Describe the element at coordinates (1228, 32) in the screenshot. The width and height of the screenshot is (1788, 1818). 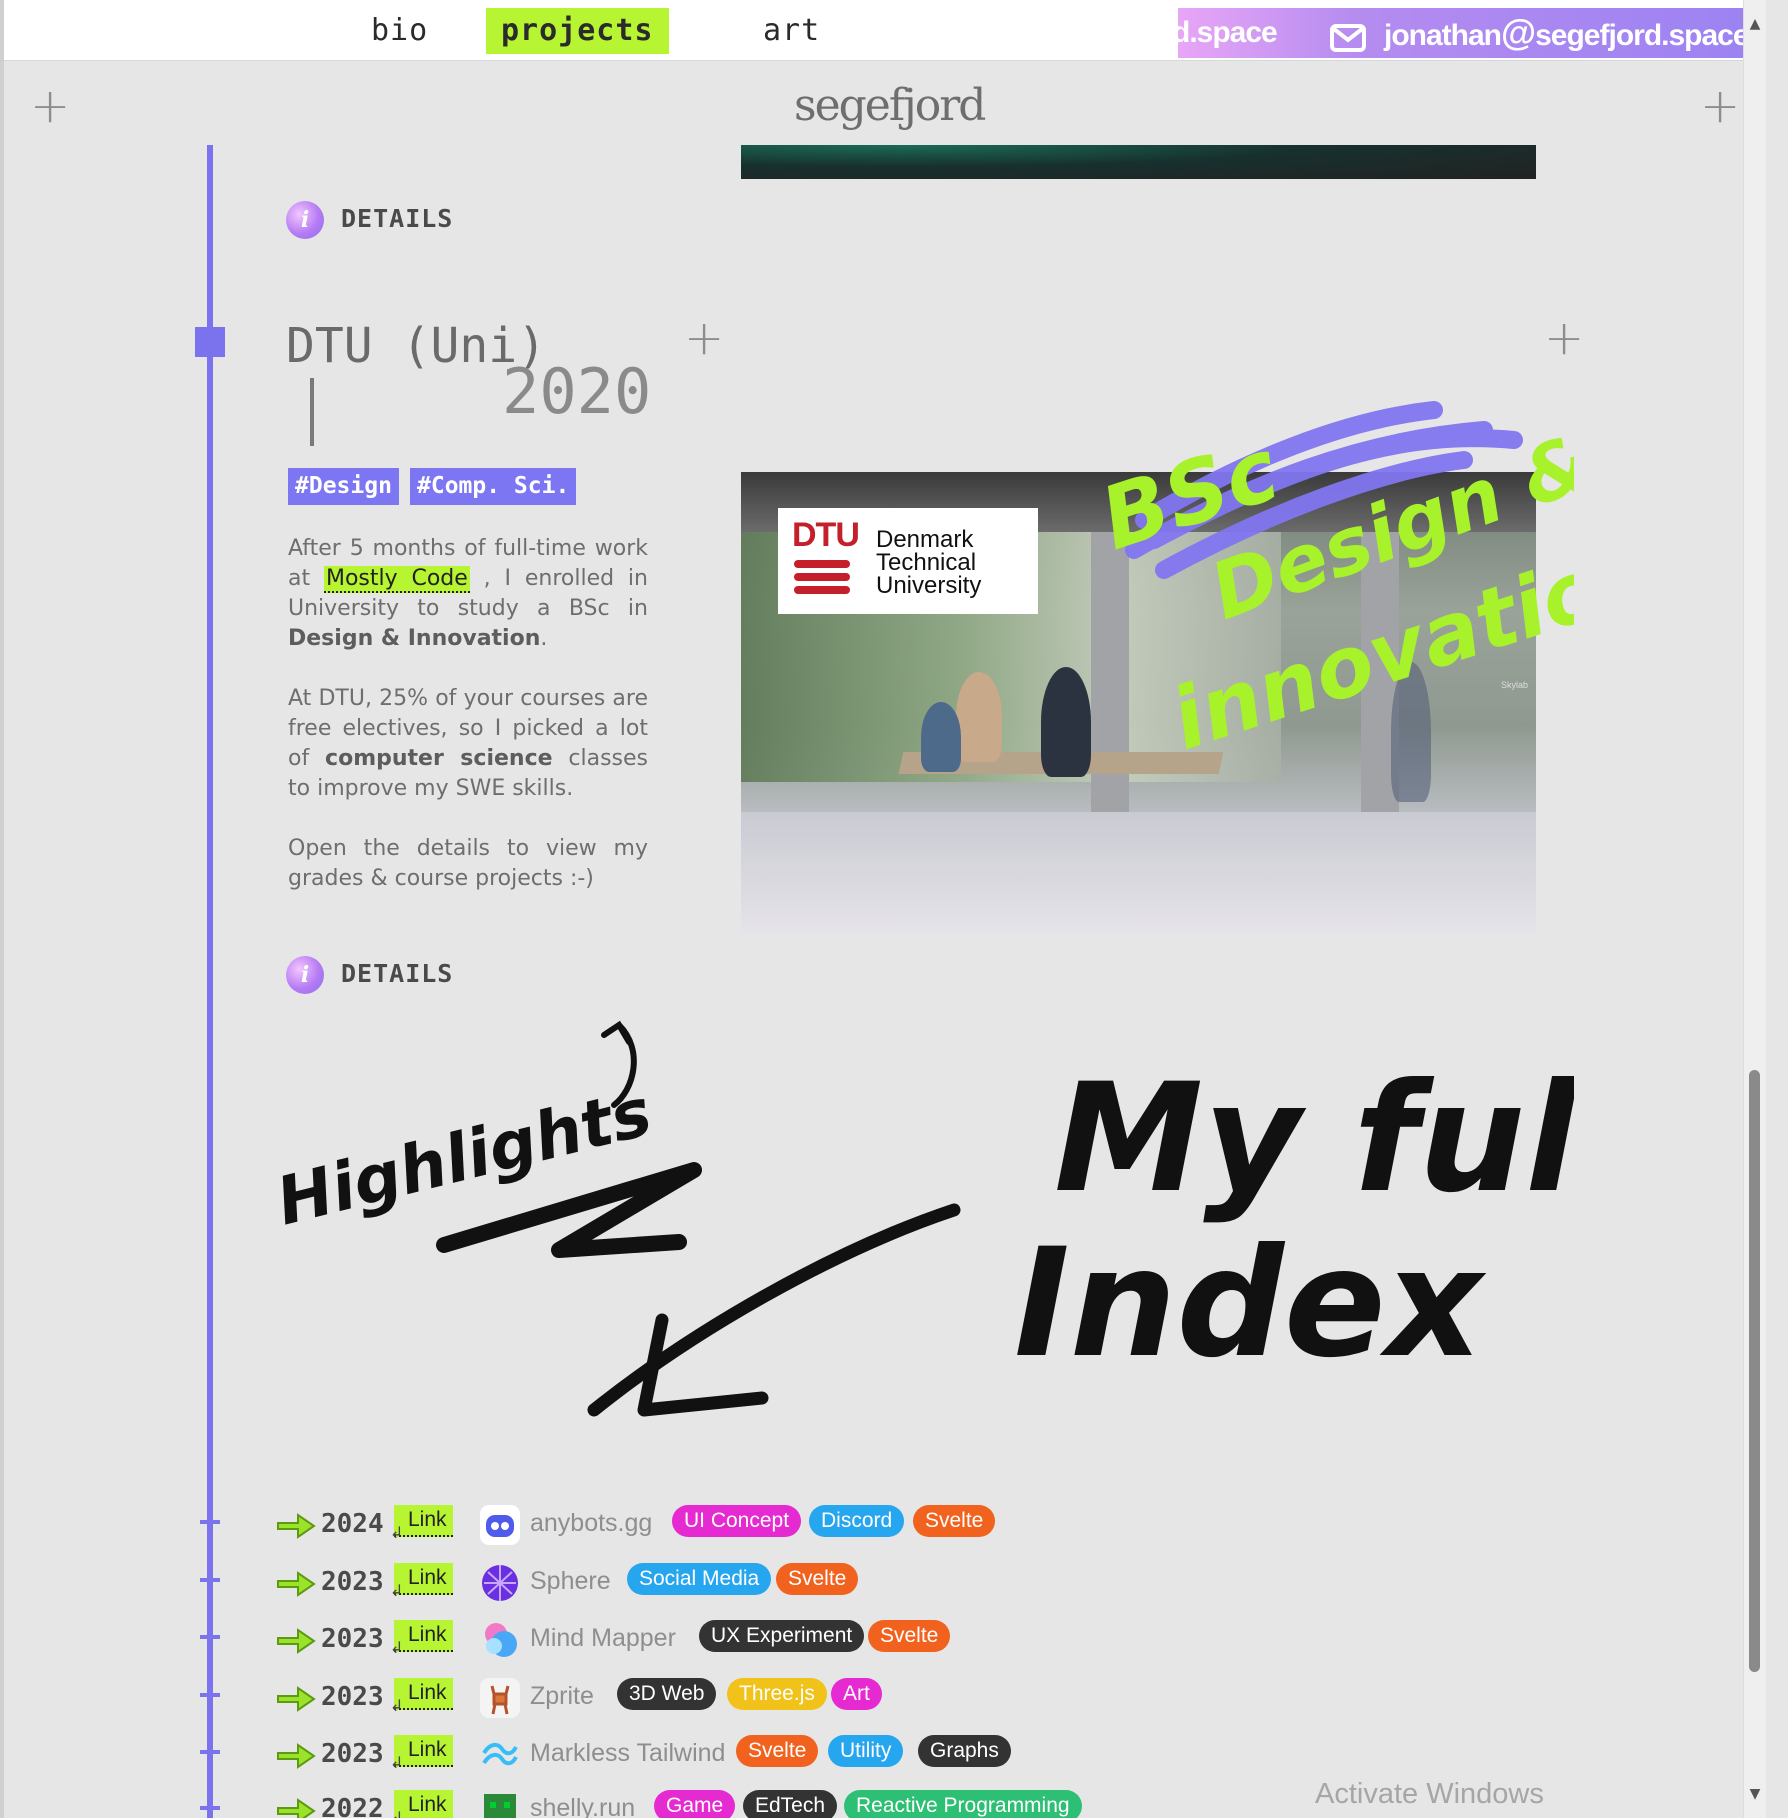
I see `marquee-prev-fragment: d.space` at that location.